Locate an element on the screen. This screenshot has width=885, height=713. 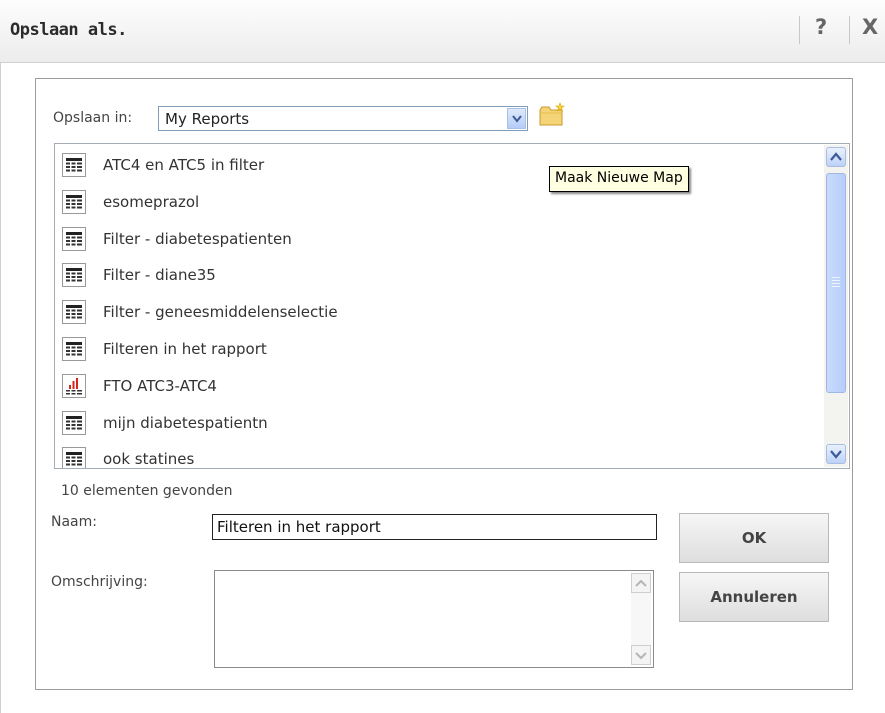
scroll-grip-icon is located at coordinates (836, 282).